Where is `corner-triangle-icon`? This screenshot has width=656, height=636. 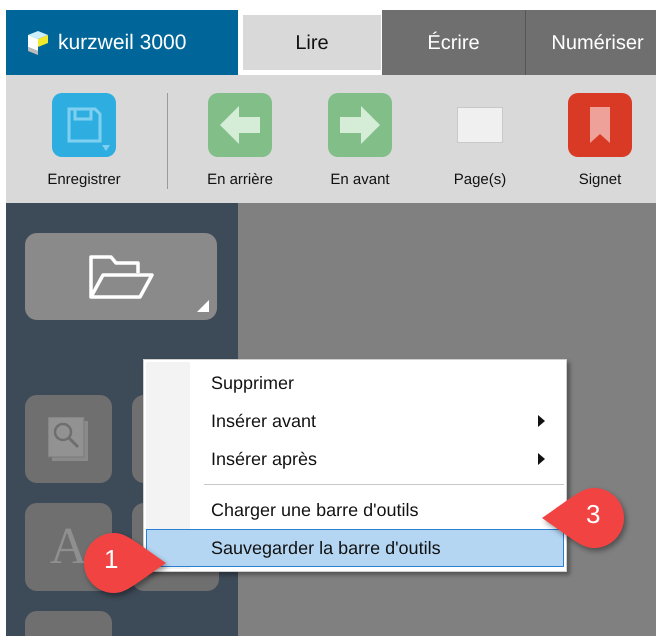 corner-triangle-icon is located at coordinates (203, 306).